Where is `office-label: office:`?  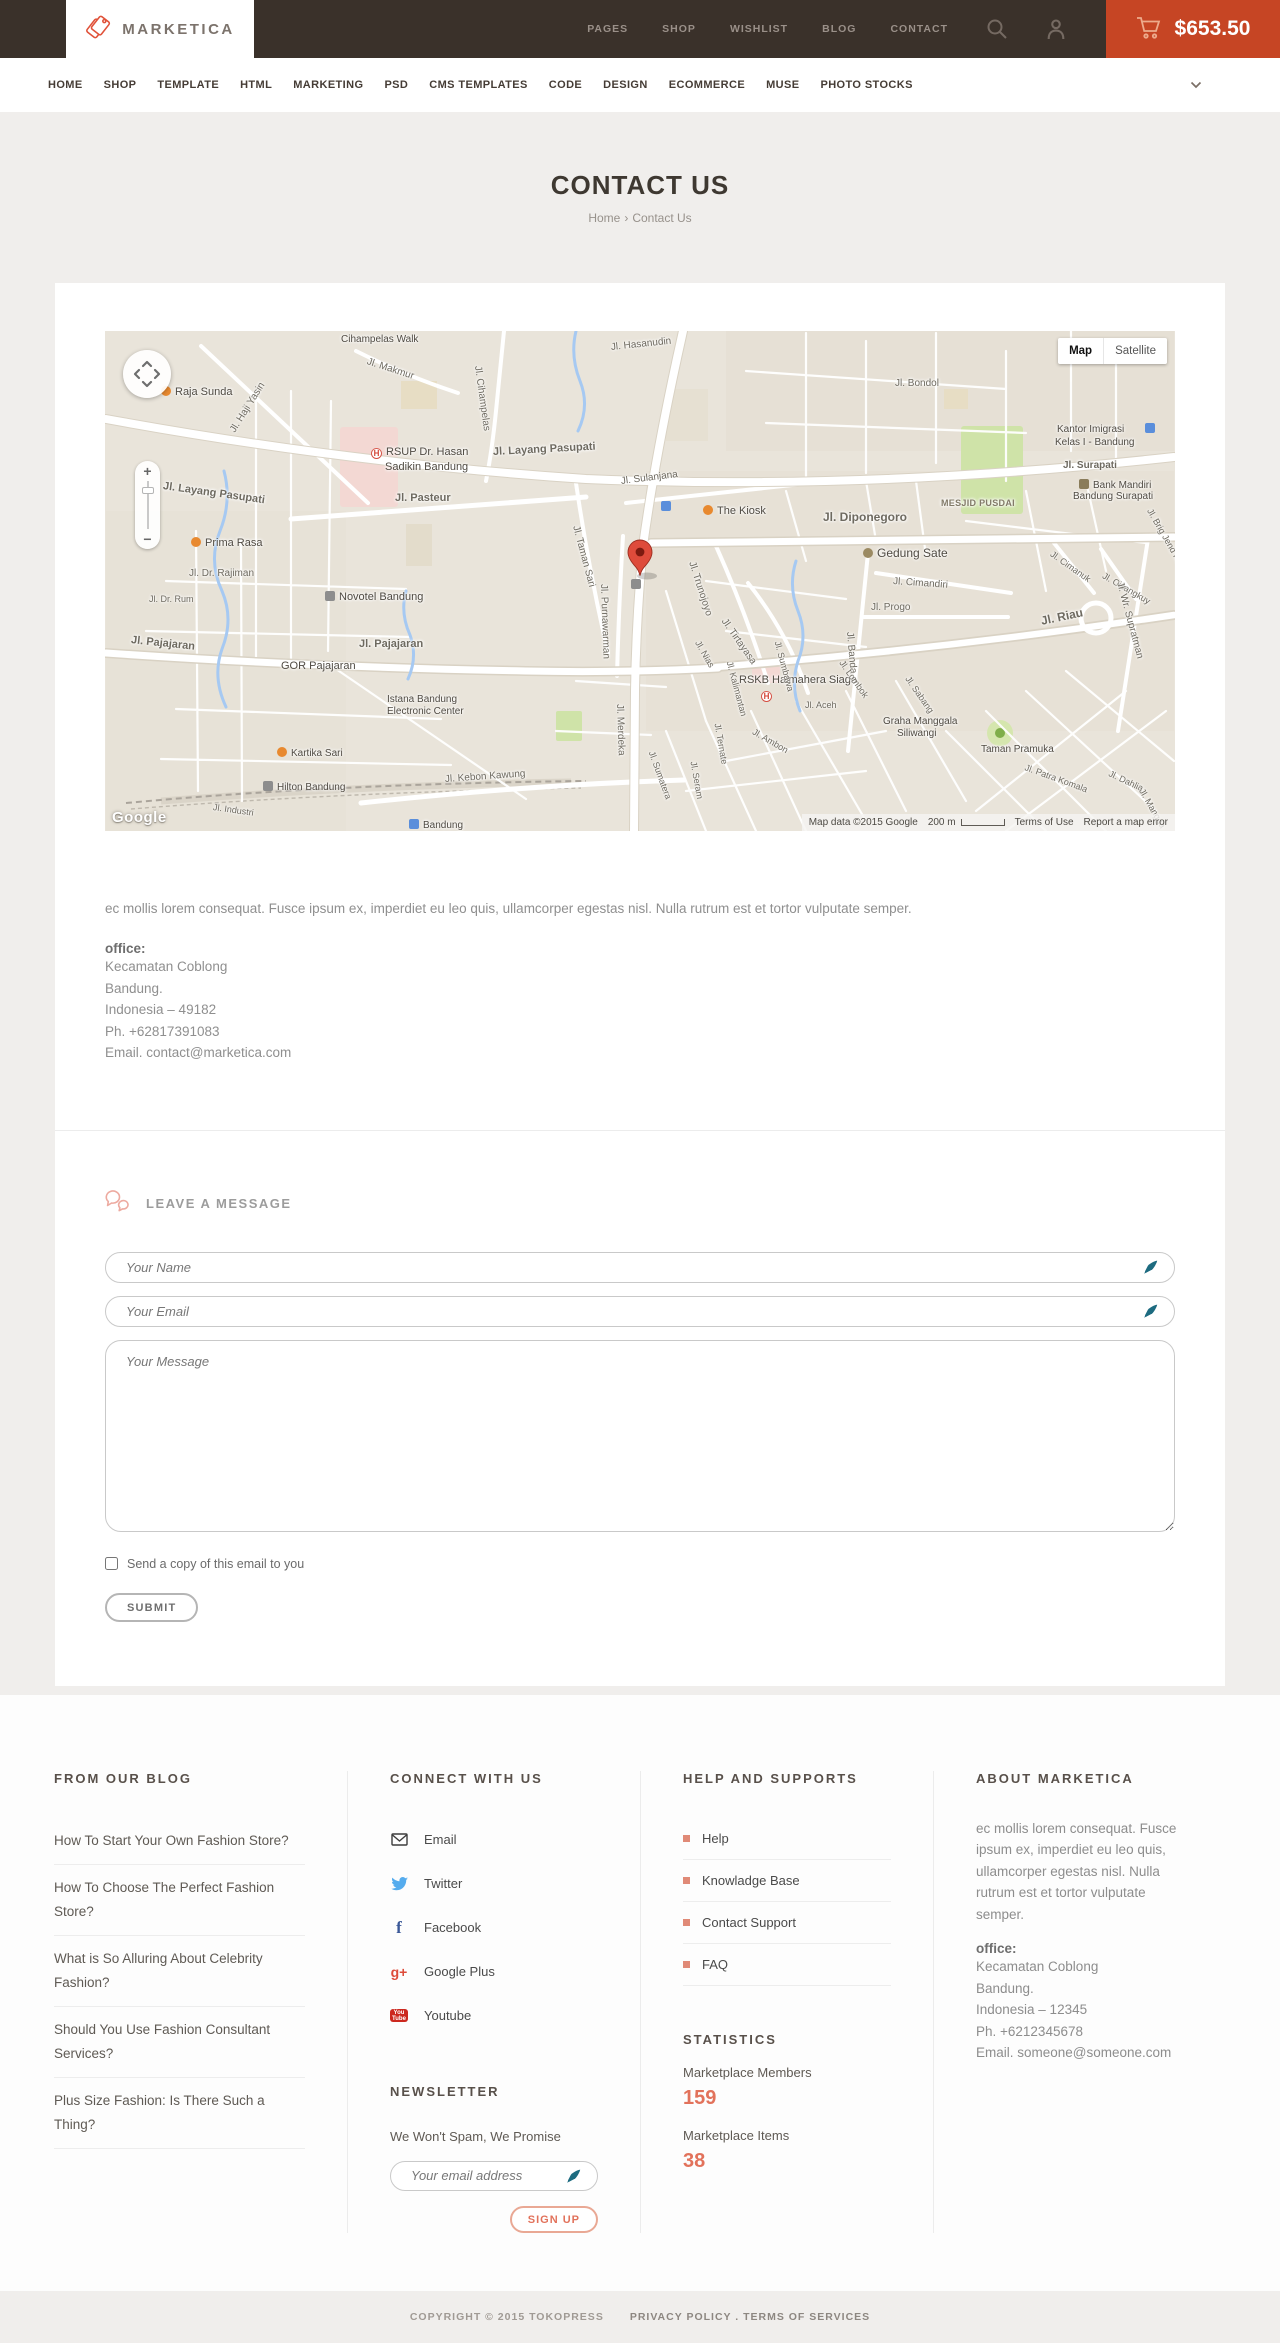 office-label: office: is located at coordinates (125, 948).